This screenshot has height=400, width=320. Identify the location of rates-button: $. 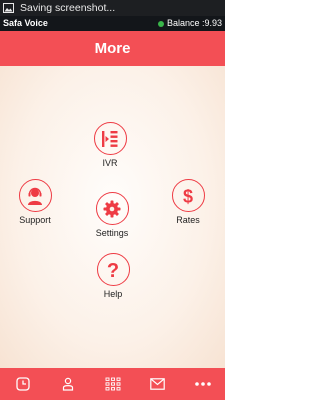
(188, 195).